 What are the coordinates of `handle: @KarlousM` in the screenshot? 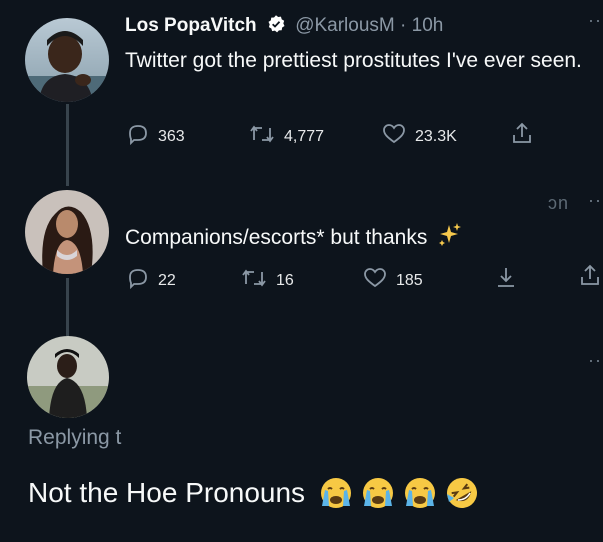 It's located at (345, 25).